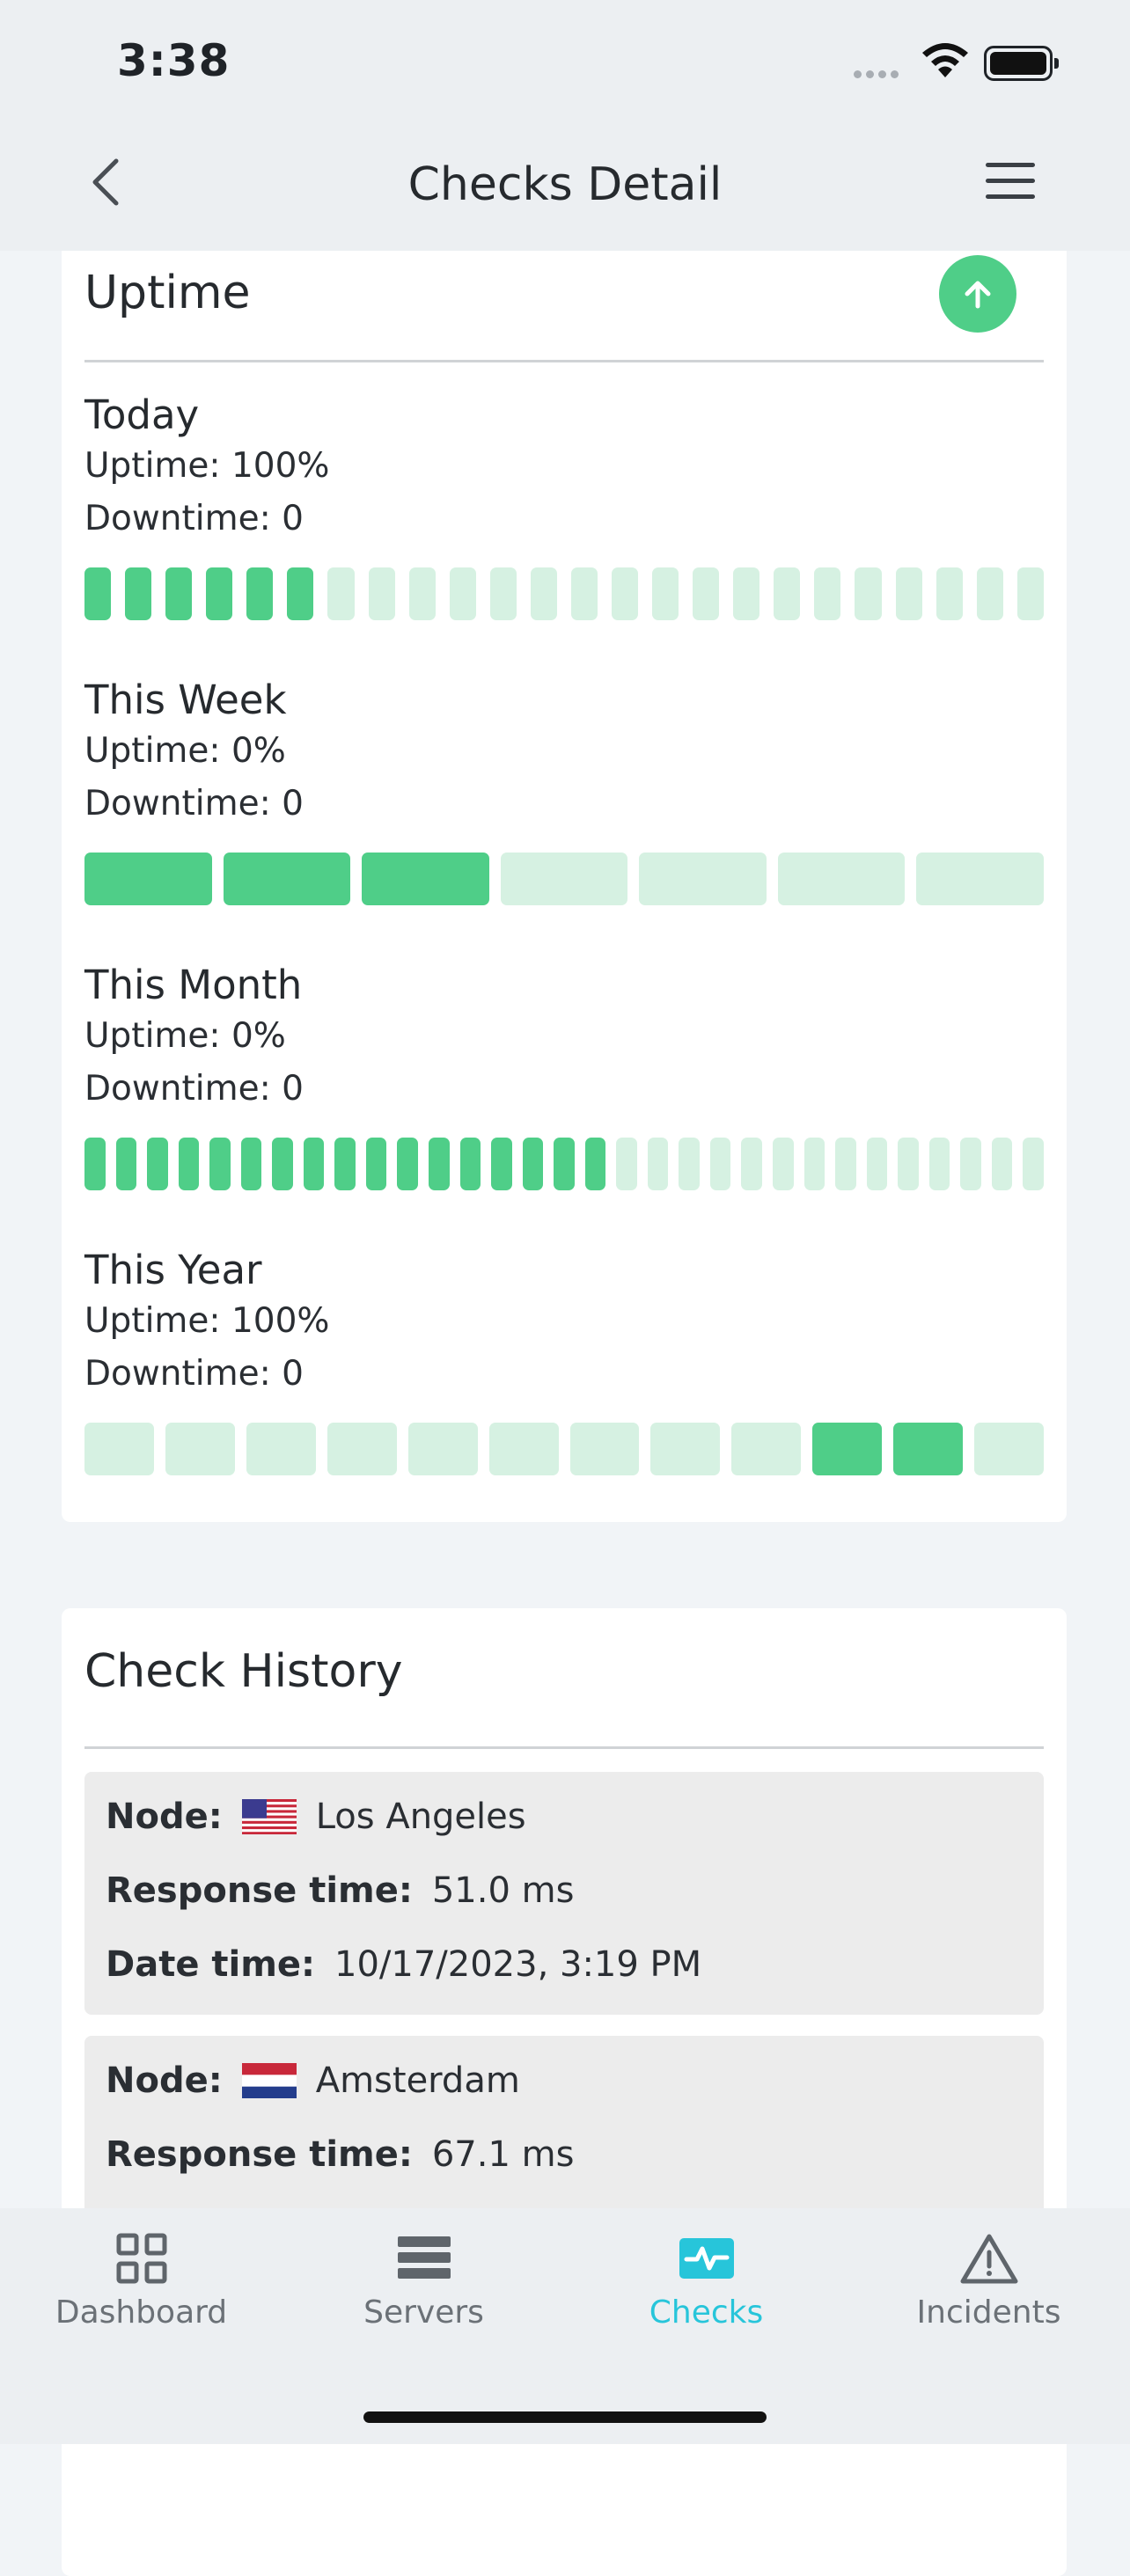  I want to click on period-title: This Month, so click(193, 985).